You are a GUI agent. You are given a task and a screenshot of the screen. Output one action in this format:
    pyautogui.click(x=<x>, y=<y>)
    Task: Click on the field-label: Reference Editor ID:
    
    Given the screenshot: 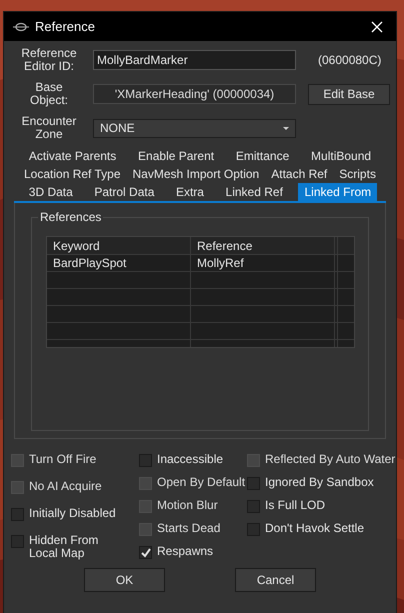 What is the action you would take?
    pyautogui.click(x=49, y=60)
    